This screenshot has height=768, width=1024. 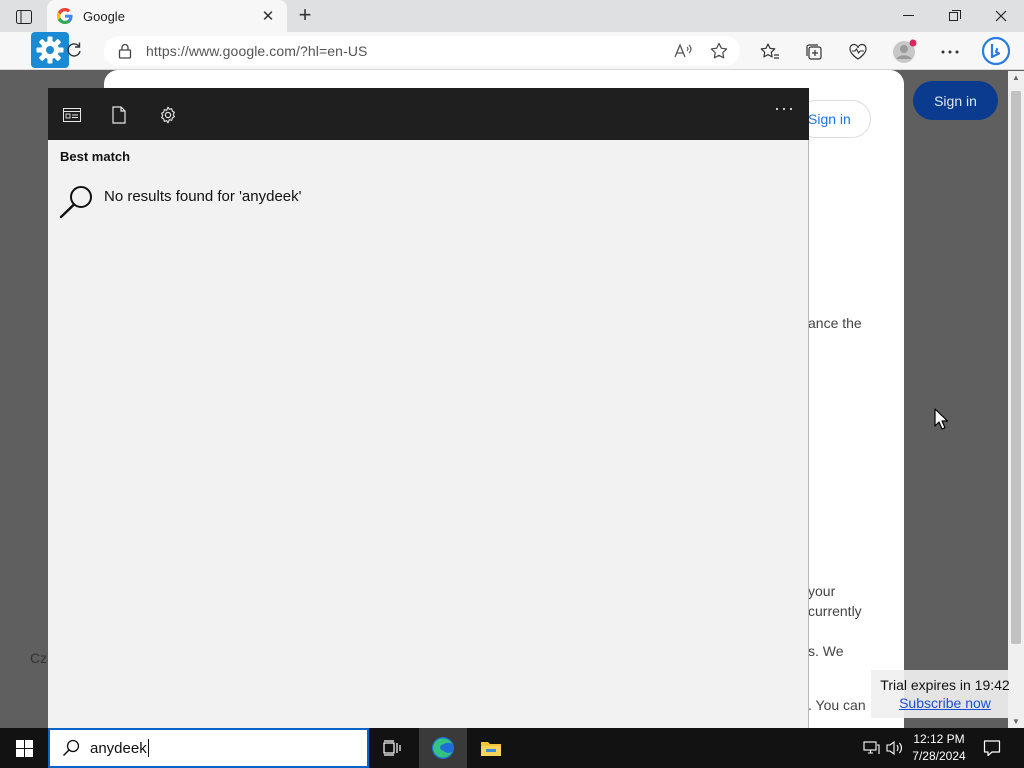 What do you see at coordinates (305, 16) in the screenshot?
I see `new-tab-button: +` at bounding box center [305, 16].